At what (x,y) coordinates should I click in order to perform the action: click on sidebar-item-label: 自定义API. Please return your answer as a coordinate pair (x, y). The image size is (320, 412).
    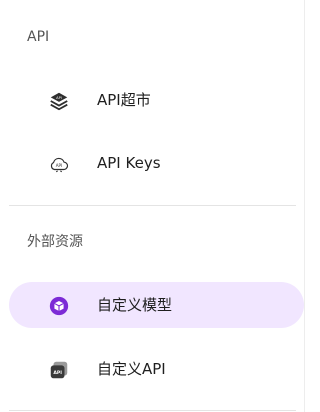
    Looking at the image, I should click on (131, 369).